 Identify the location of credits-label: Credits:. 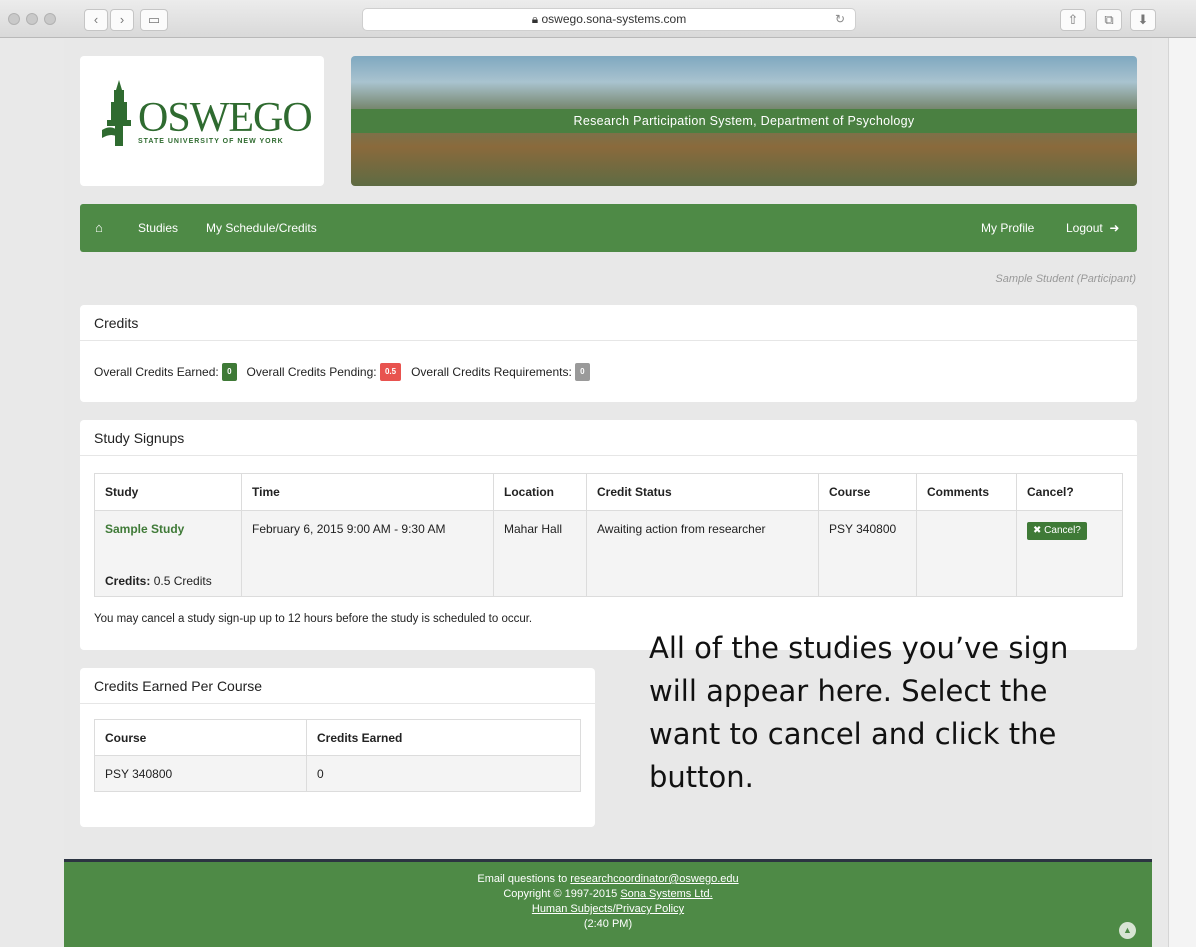
(128, 581).